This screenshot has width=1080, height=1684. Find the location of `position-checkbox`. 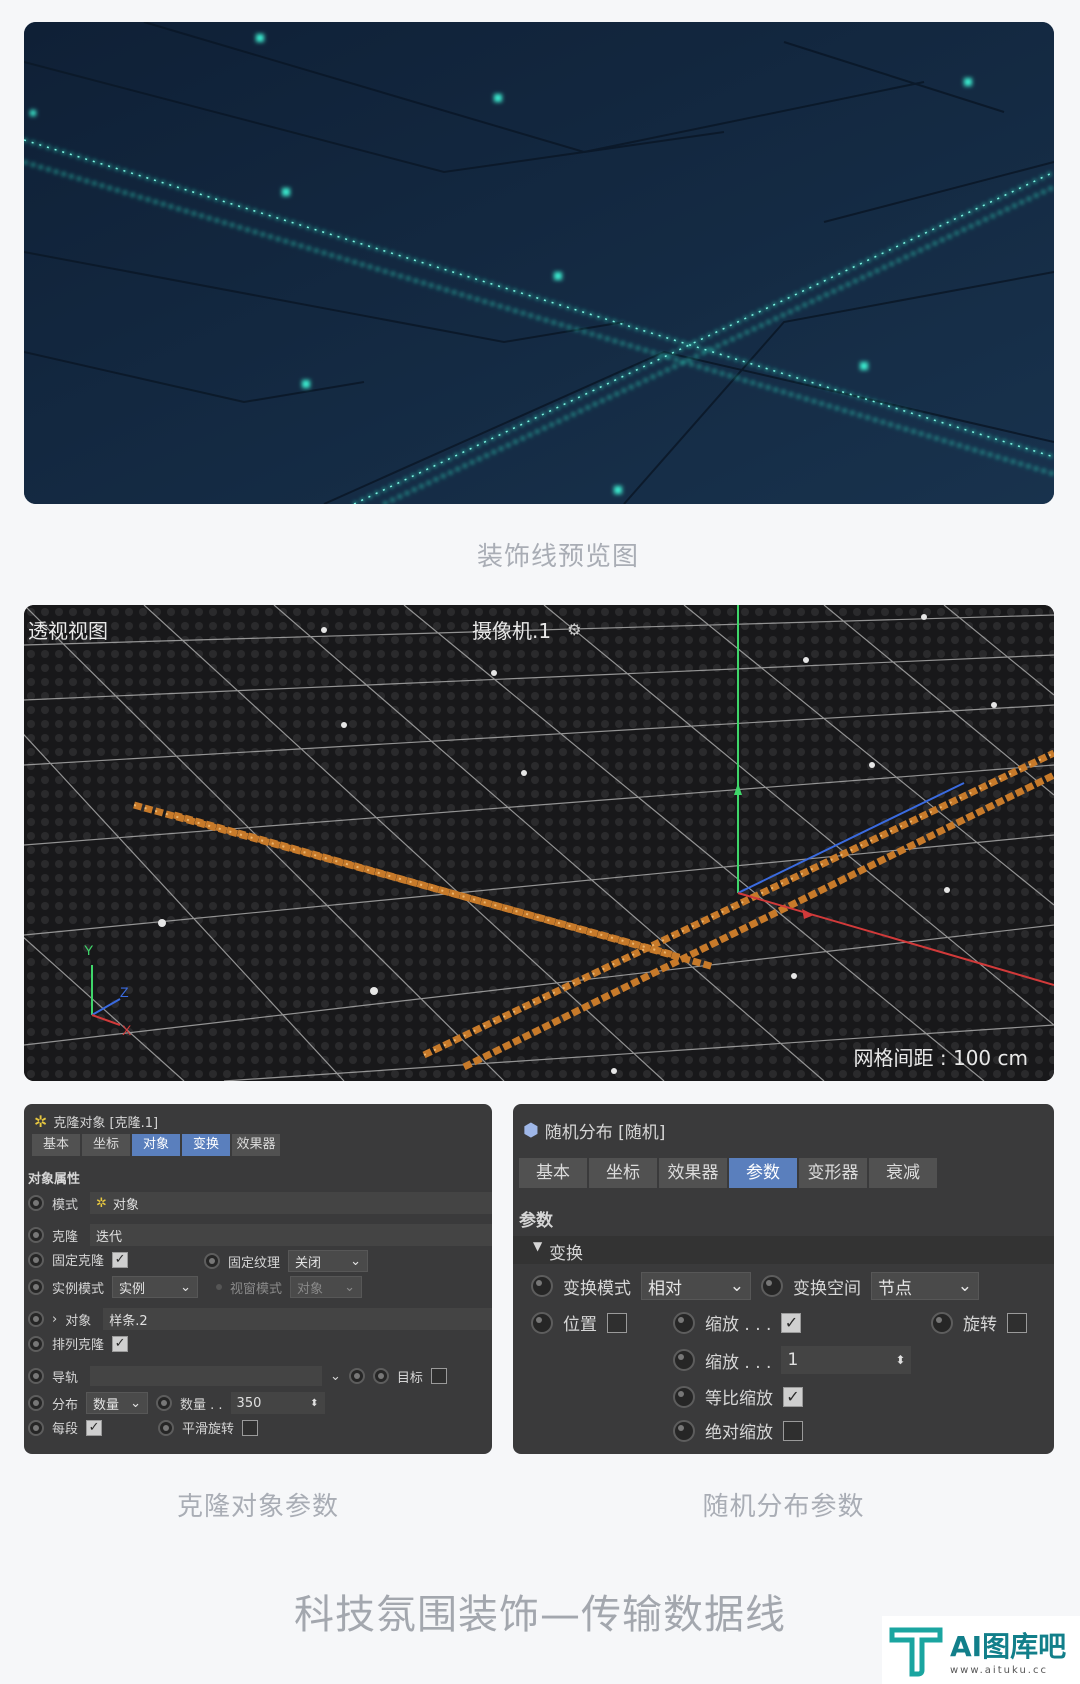

position-checkbox is located at coordinates (617, 1322).